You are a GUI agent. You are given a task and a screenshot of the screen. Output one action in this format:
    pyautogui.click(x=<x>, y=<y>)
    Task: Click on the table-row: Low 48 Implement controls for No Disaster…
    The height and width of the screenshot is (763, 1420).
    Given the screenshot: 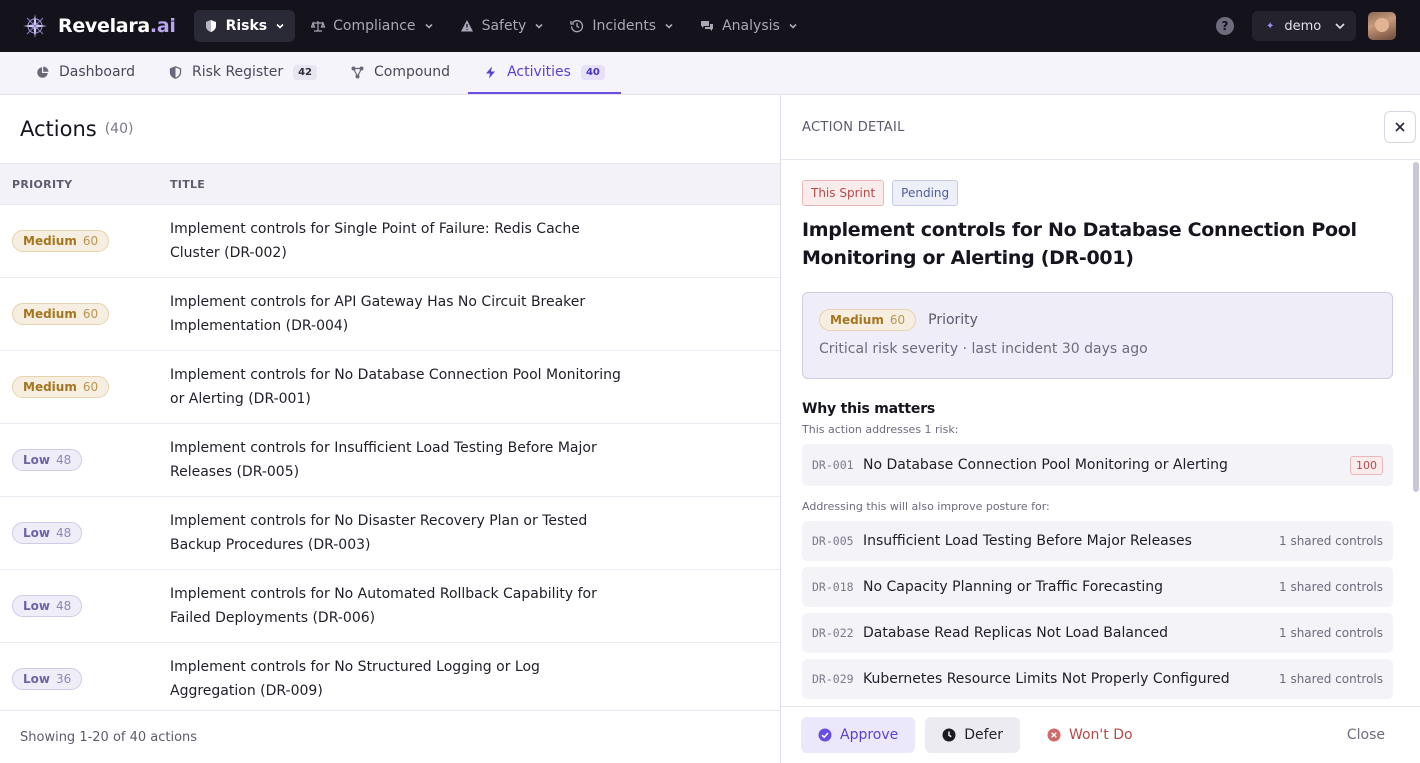 What is the action you would take?
    pyautogui.click(x=390, y=533)
    